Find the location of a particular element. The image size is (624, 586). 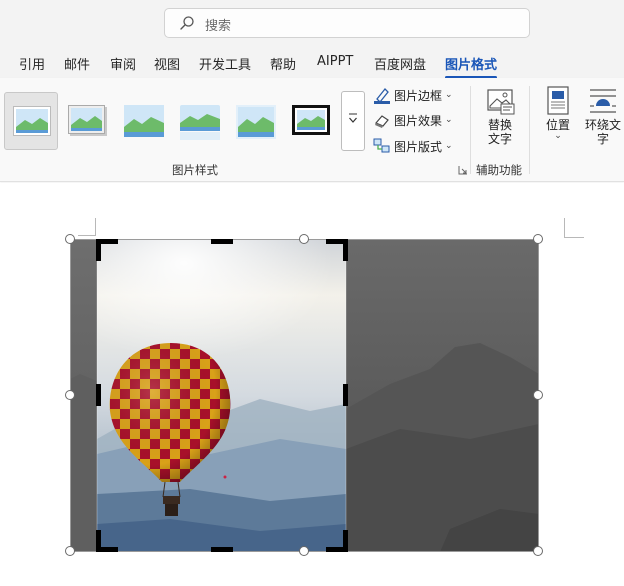

accessibility-group-label: 辅助功能 is located at coordinates (499, 170).